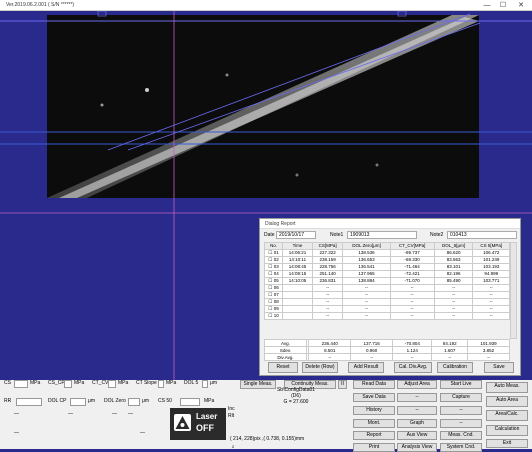 The height and width of the screenshot is (452, 532). I want to click on analysis-view-button: Analysis View, so click(417, 447).